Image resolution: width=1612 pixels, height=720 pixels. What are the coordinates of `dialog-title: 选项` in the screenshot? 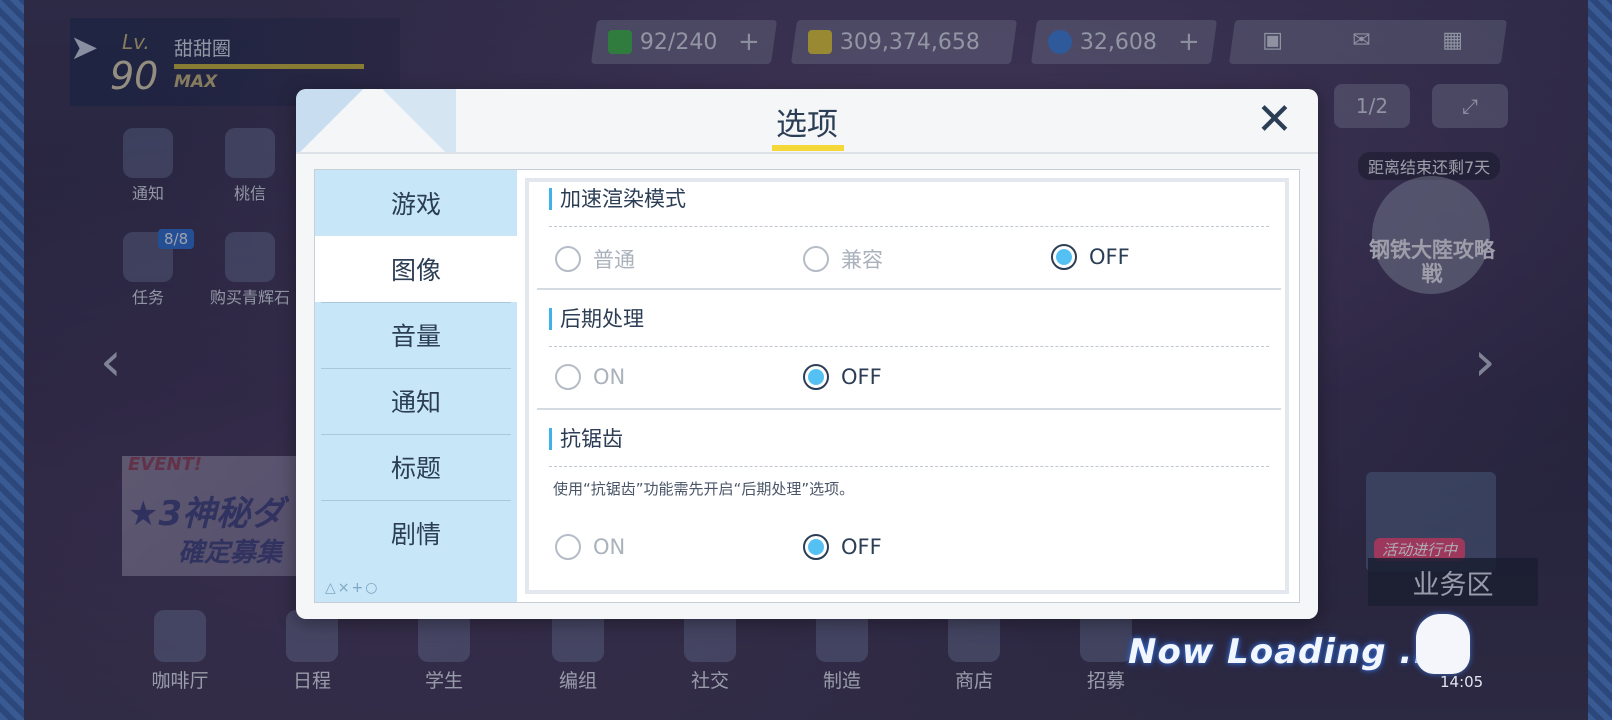 It's located at (807, 125).